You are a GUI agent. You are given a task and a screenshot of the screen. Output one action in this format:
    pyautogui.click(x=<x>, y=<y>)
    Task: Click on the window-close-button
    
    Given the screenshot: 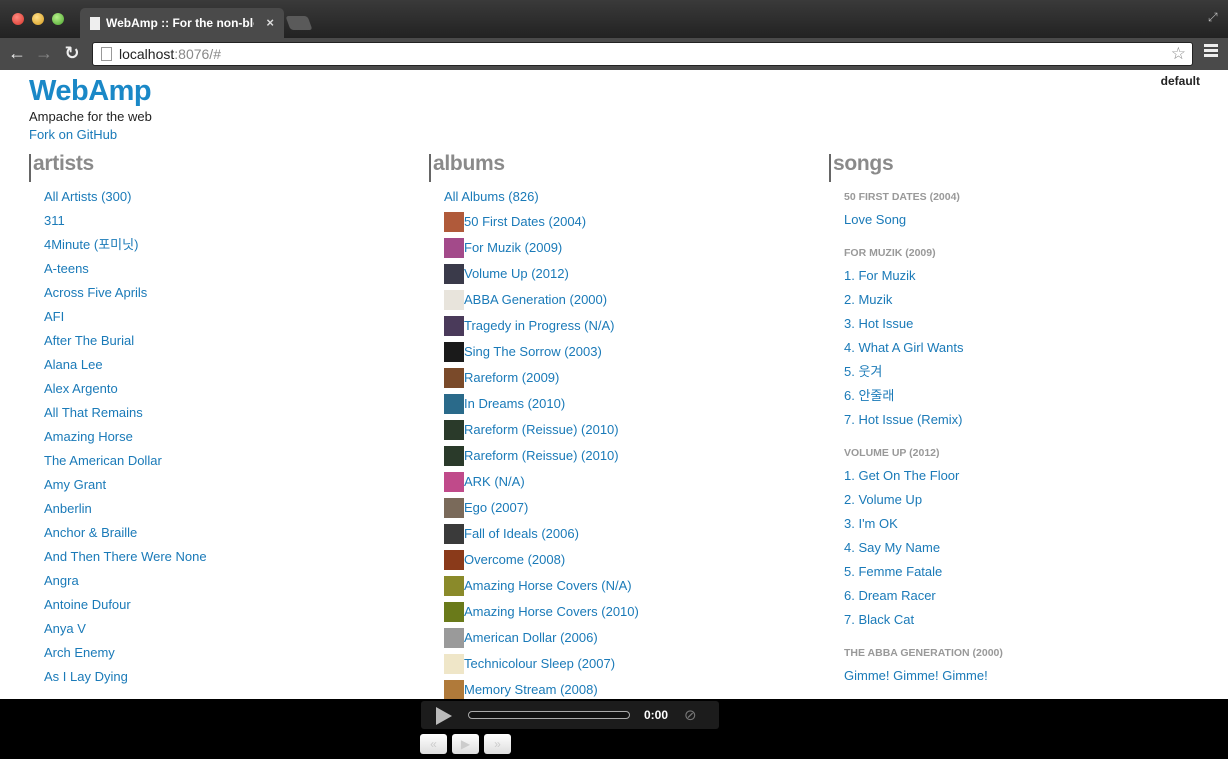 What is the action you would take?
    pyautogui.click(x=18, y=19)
    